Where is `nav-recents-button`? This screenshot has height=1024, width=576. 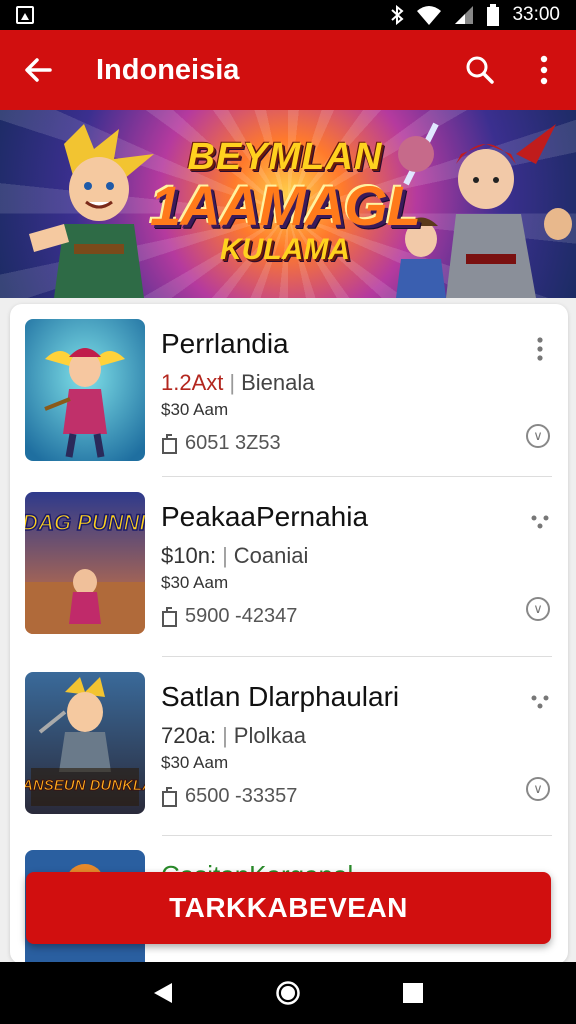
nav-recents-button is located at coordinates (413, 993).